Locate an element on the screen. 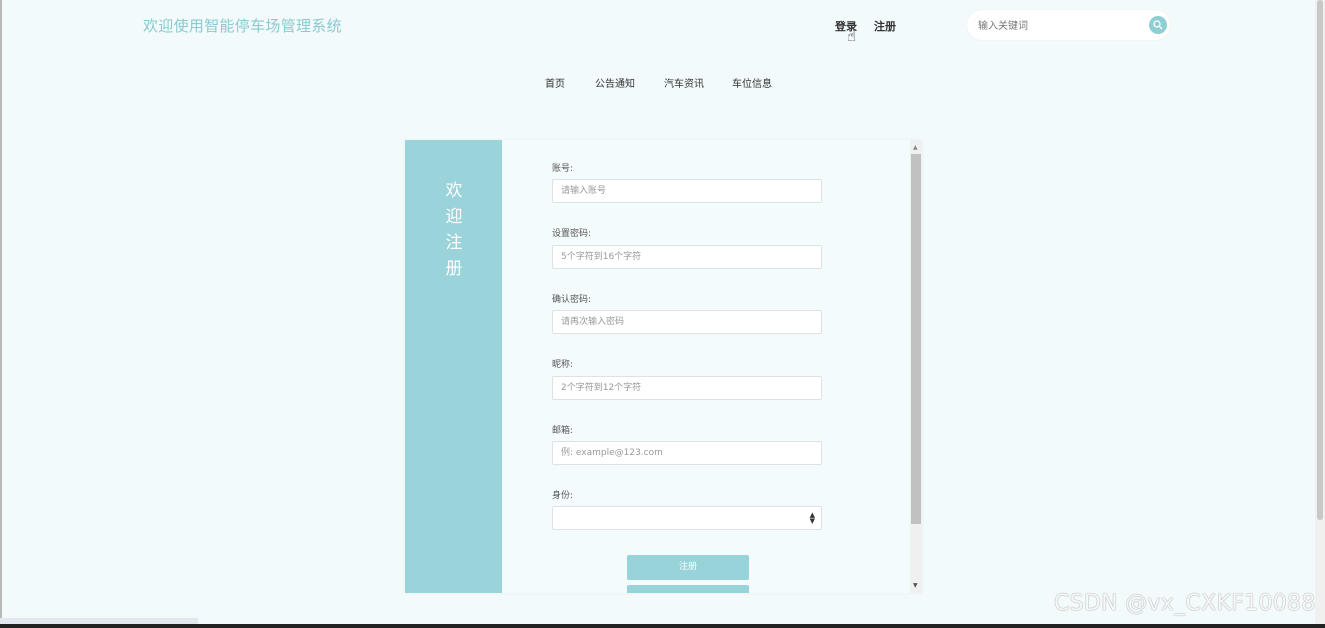 This screenshot has height=628, width=1325. scroll-down-icon: ▼ is located at coordinates (915, 585).